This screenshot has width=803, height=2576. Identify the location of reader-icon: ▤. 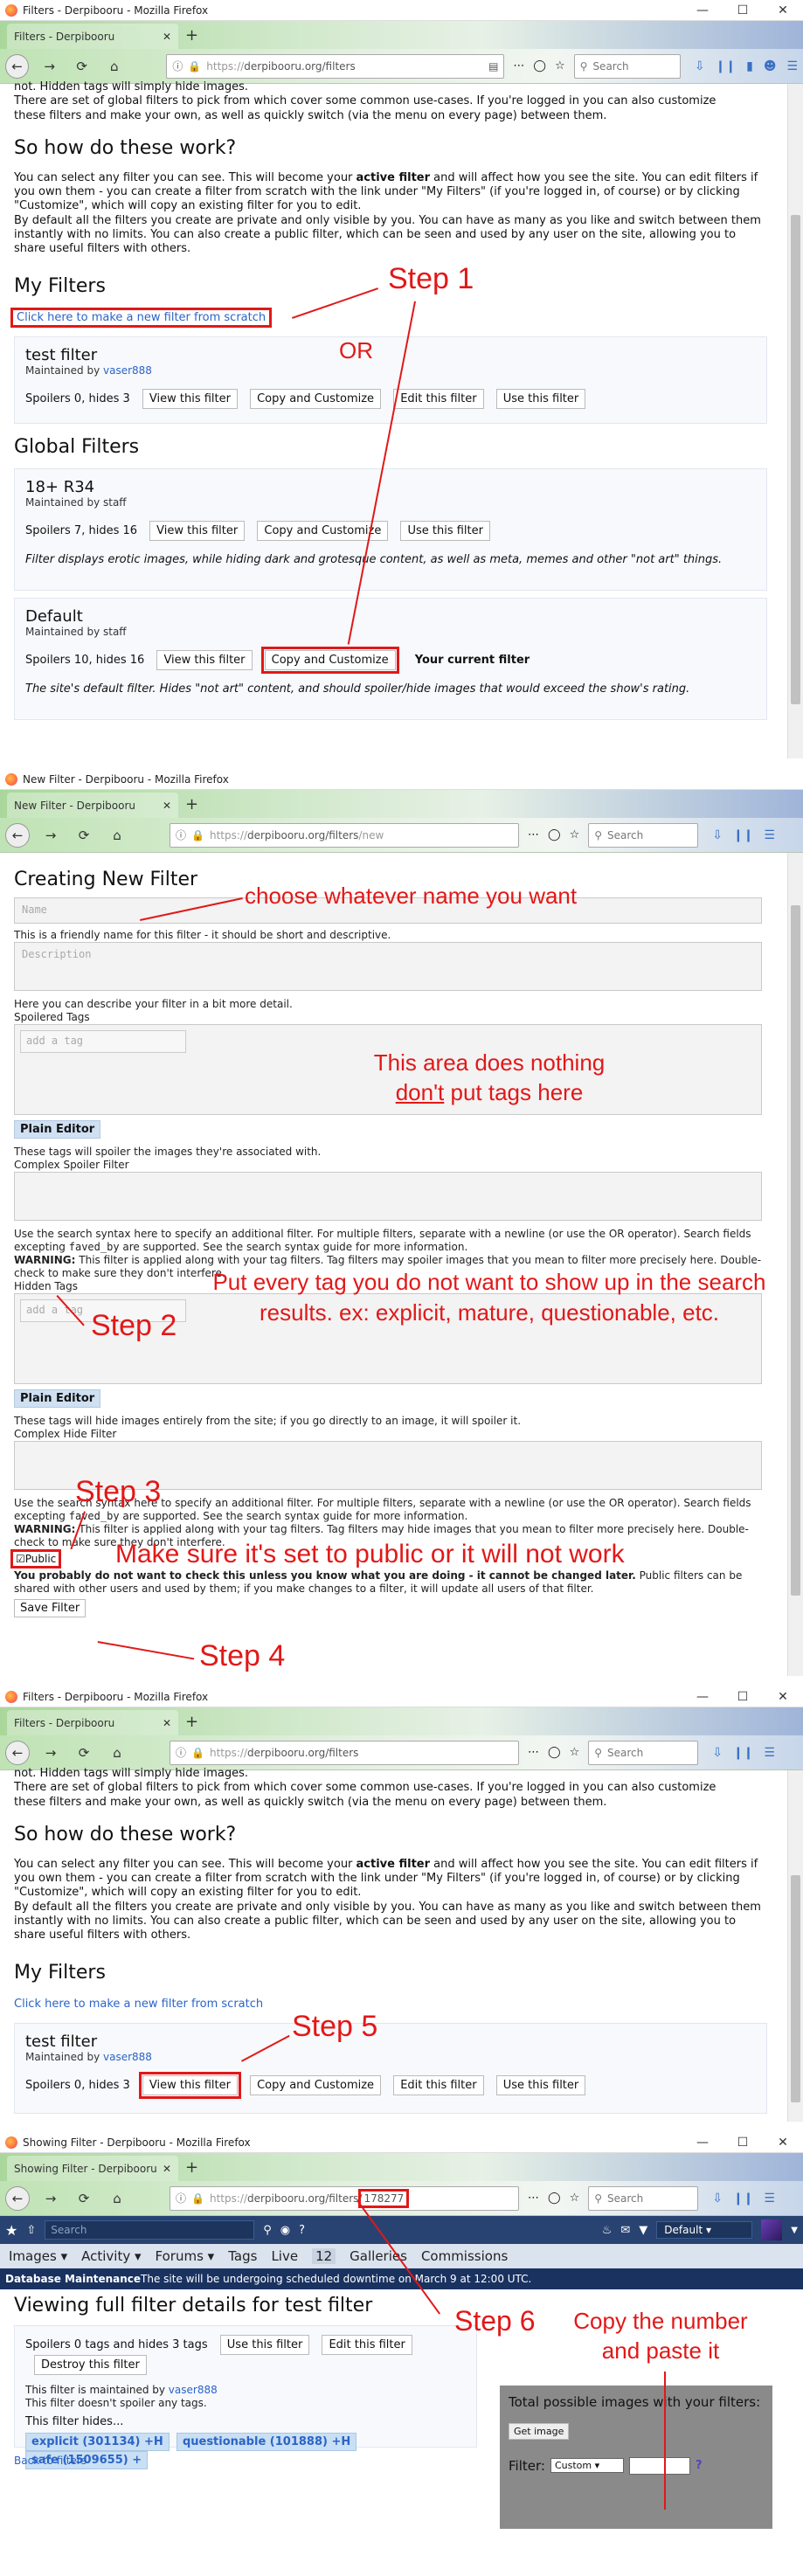
(493, 66).